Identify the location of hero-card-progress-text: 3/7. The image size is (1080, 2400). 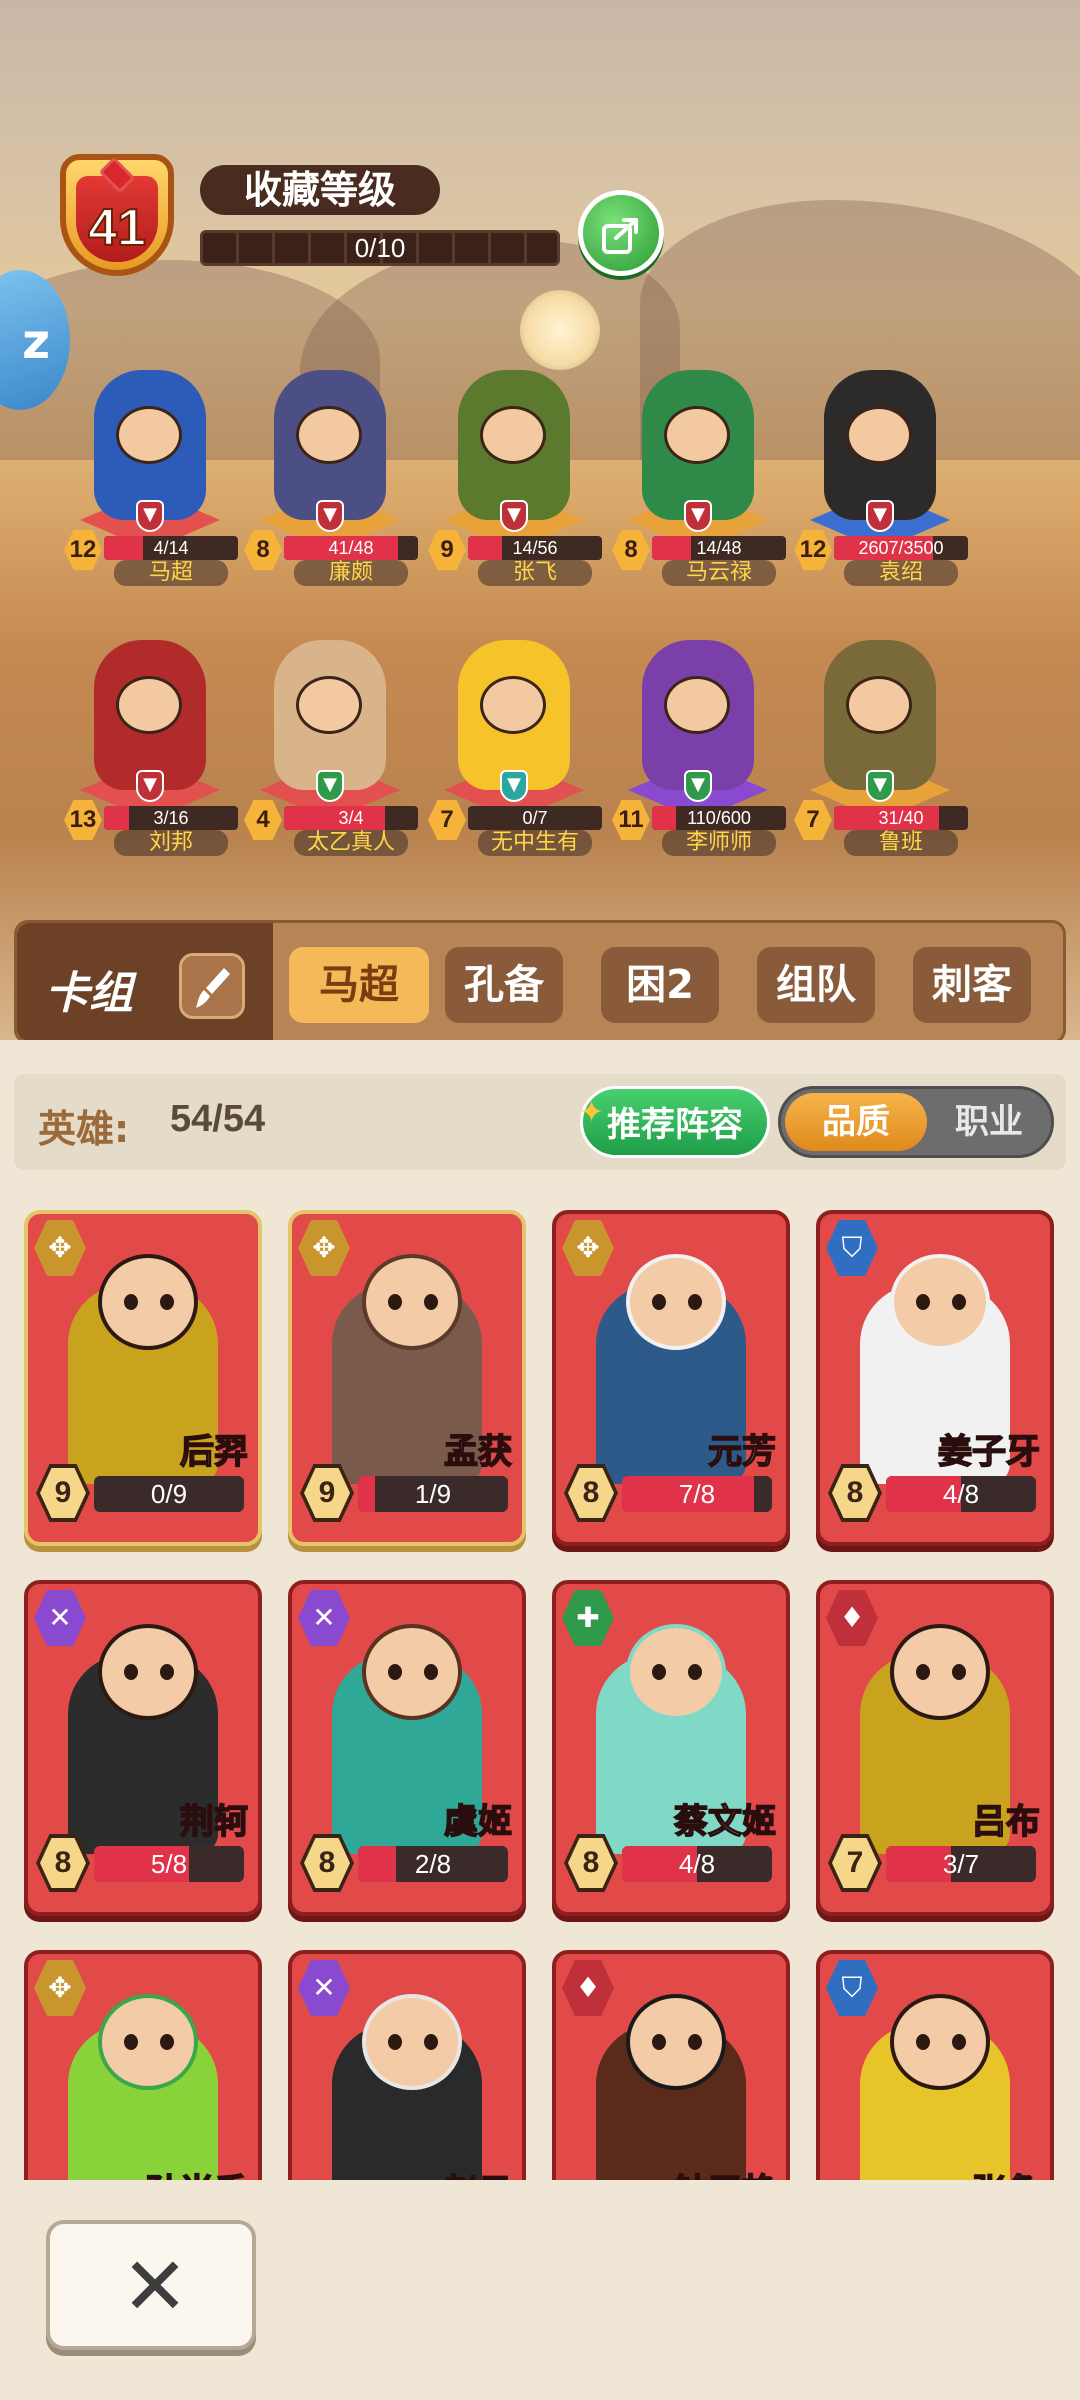
(961, 1864).